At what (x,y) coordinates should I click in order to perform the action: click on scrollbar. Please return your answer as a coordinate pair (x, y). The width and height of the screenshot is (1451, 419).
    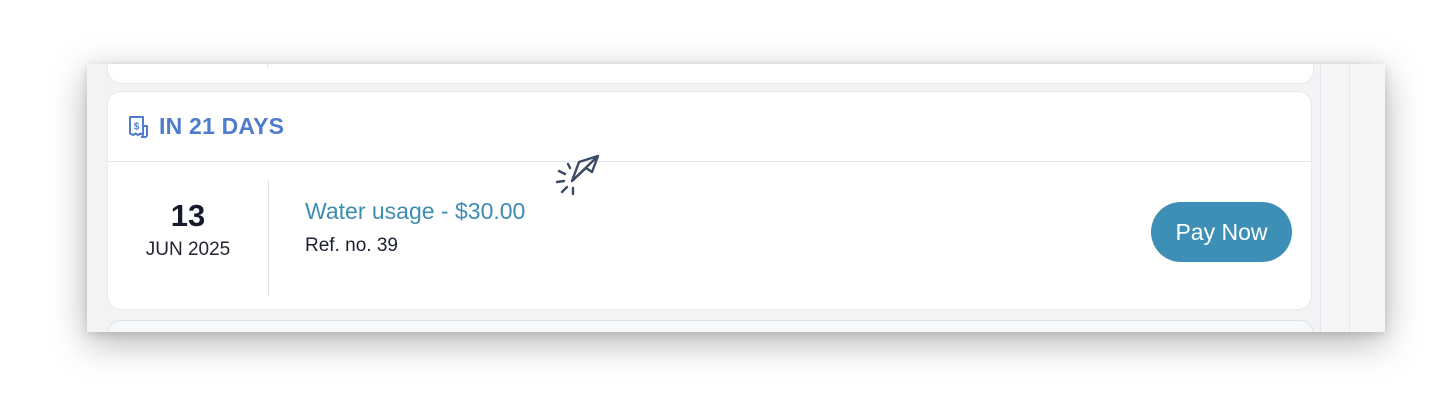
    Looking at the image, I should click on (1352, 198).